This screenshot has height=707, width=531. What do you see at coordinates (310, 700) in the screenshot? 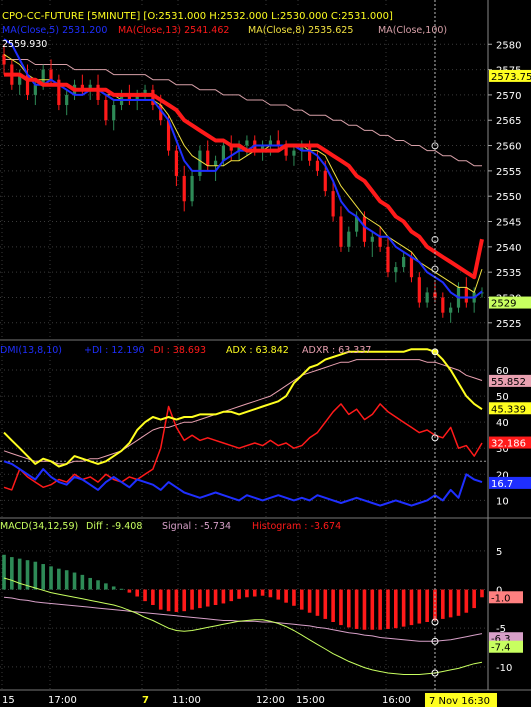
I see `time-label: 15:00` at bounding box center [310, 700].